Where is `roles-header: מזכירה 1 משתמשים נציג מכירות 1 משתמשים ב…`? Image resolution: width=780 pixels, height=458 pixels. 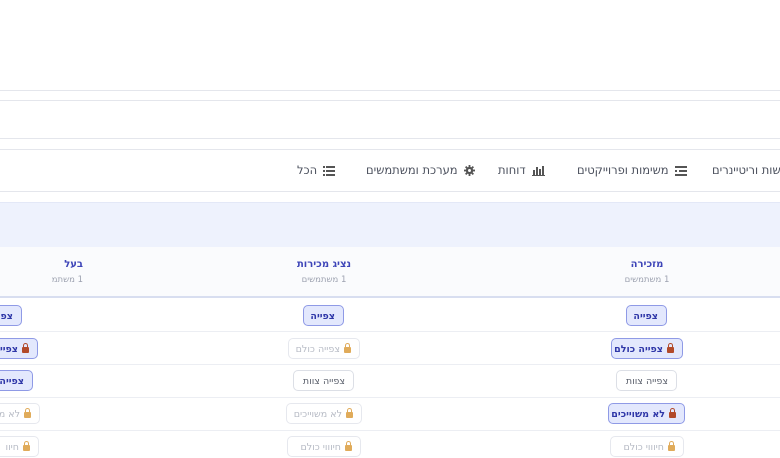
roles-header: מזכירה 1 משתמשים נציג מכירות 1 משתמשים ב… is located at coordinates (390, 272).